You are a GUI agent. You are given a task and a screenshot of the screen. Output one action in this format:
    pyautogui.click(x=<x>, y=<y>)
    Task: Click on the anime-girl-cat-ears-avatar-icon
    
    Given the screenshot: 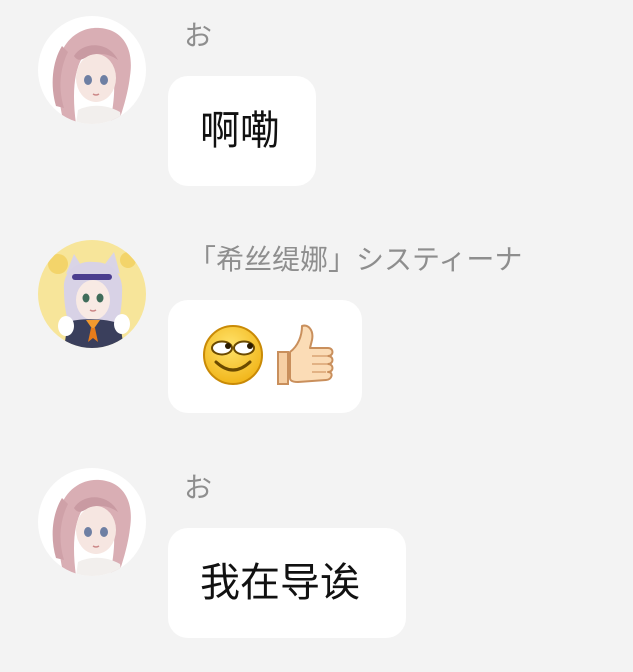 What is the action you would take?
    pyautogui.click(x=92, y=294)
    